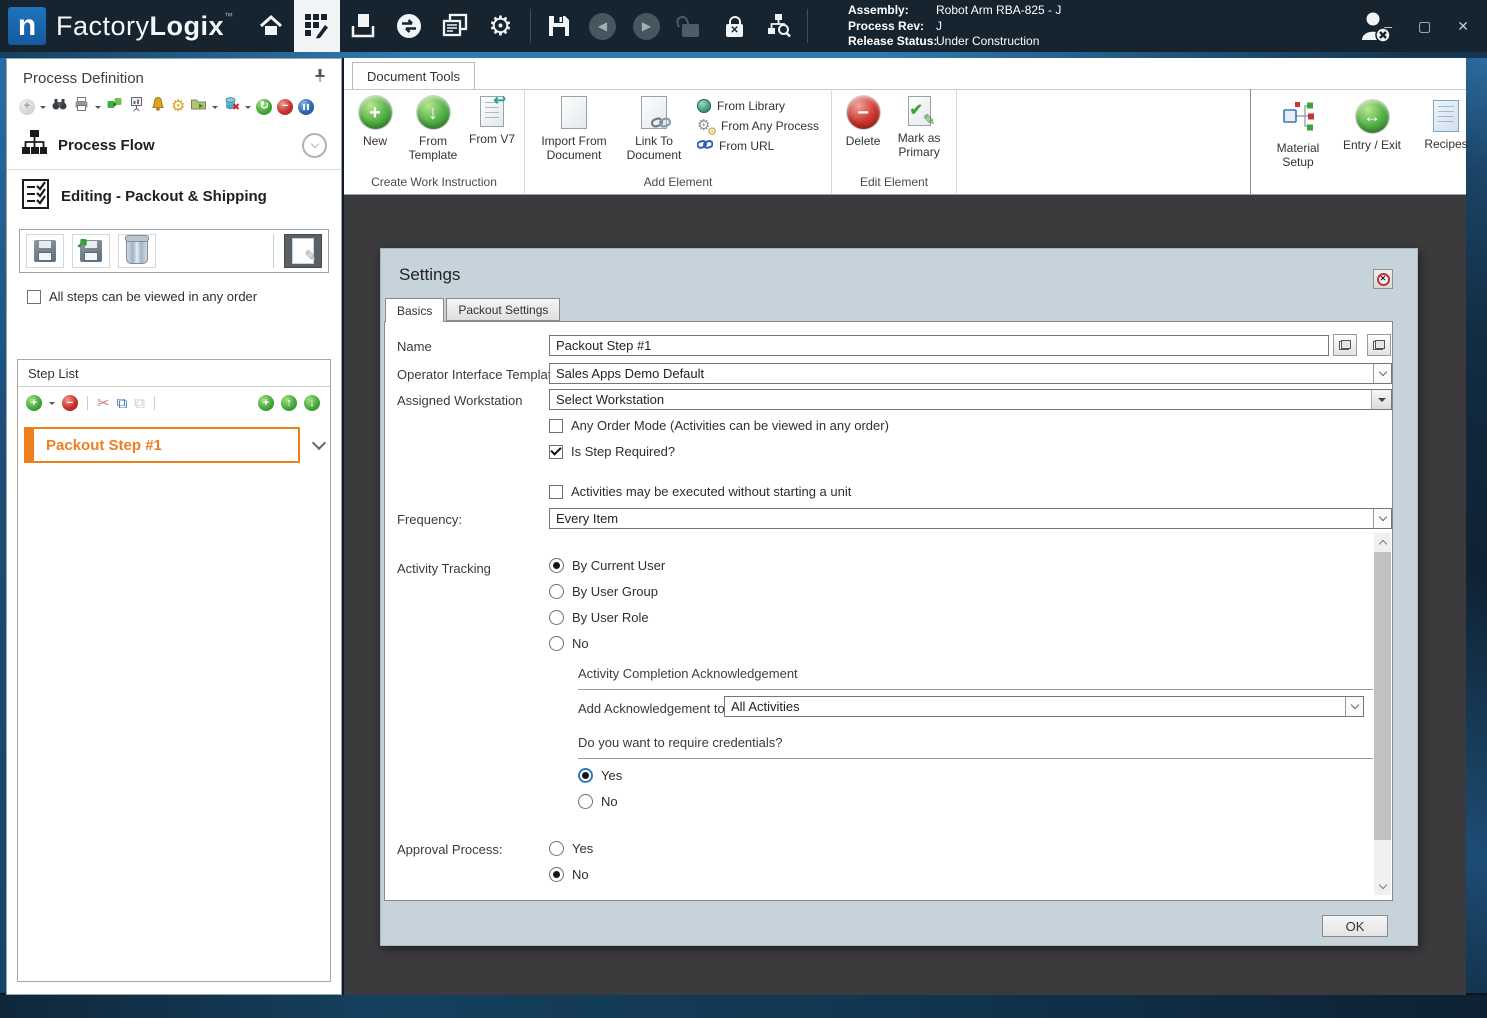  I want to click on no-unit-checkbox, so click(556, 491).